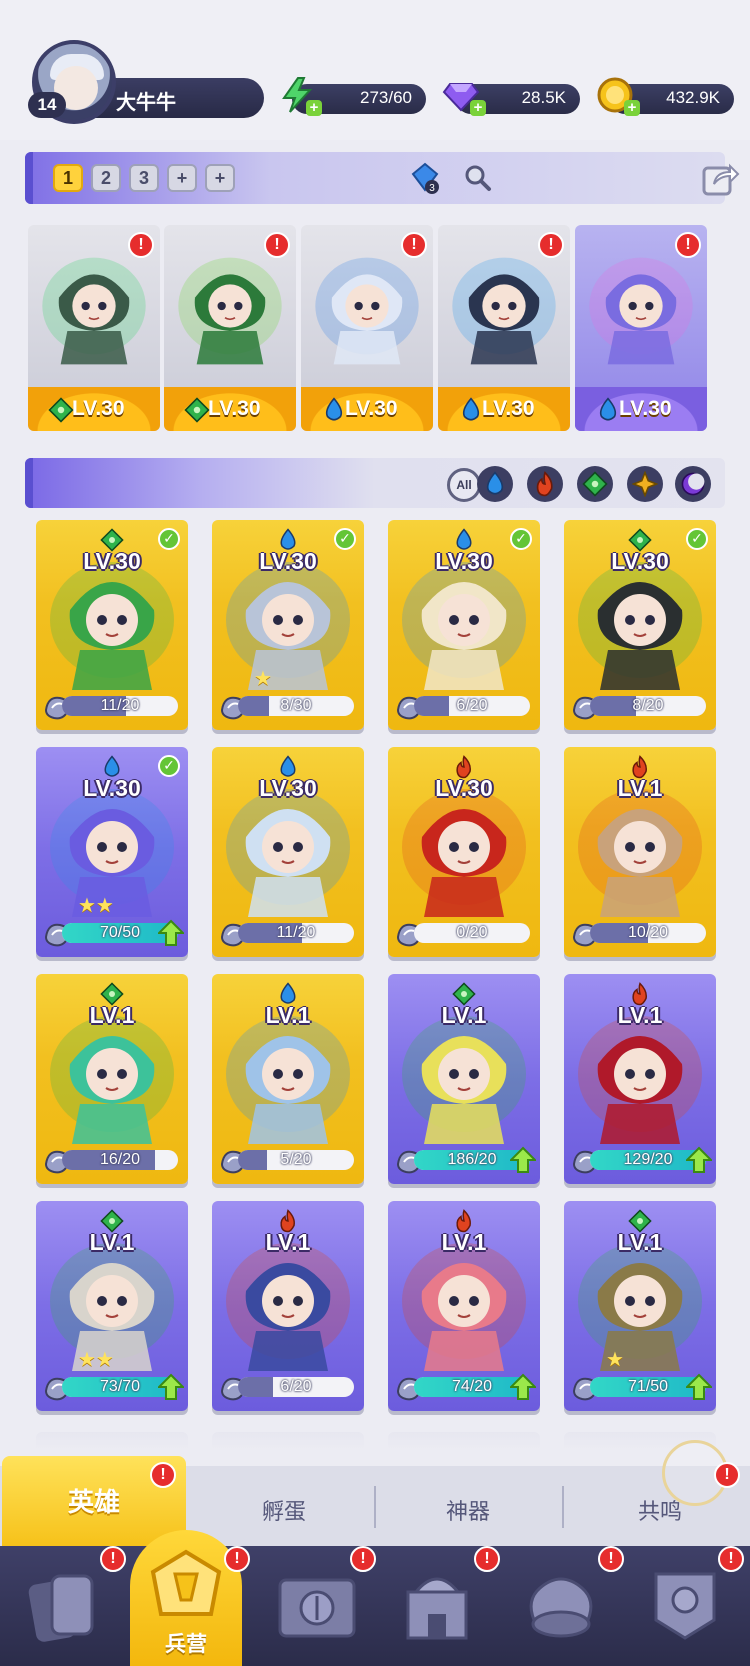 The image size is (750, 1666). Describe the element at coordinates (237, 1559) in the screenshot. I see `nav-barracks-alert-badge: !` at that location.